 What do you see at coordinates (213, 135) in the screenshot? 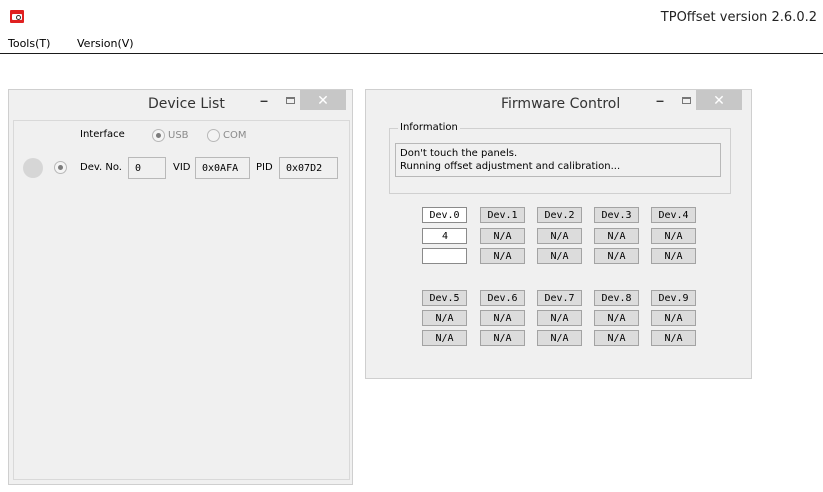
I see `com-radio` at bounding box center [213, 135].